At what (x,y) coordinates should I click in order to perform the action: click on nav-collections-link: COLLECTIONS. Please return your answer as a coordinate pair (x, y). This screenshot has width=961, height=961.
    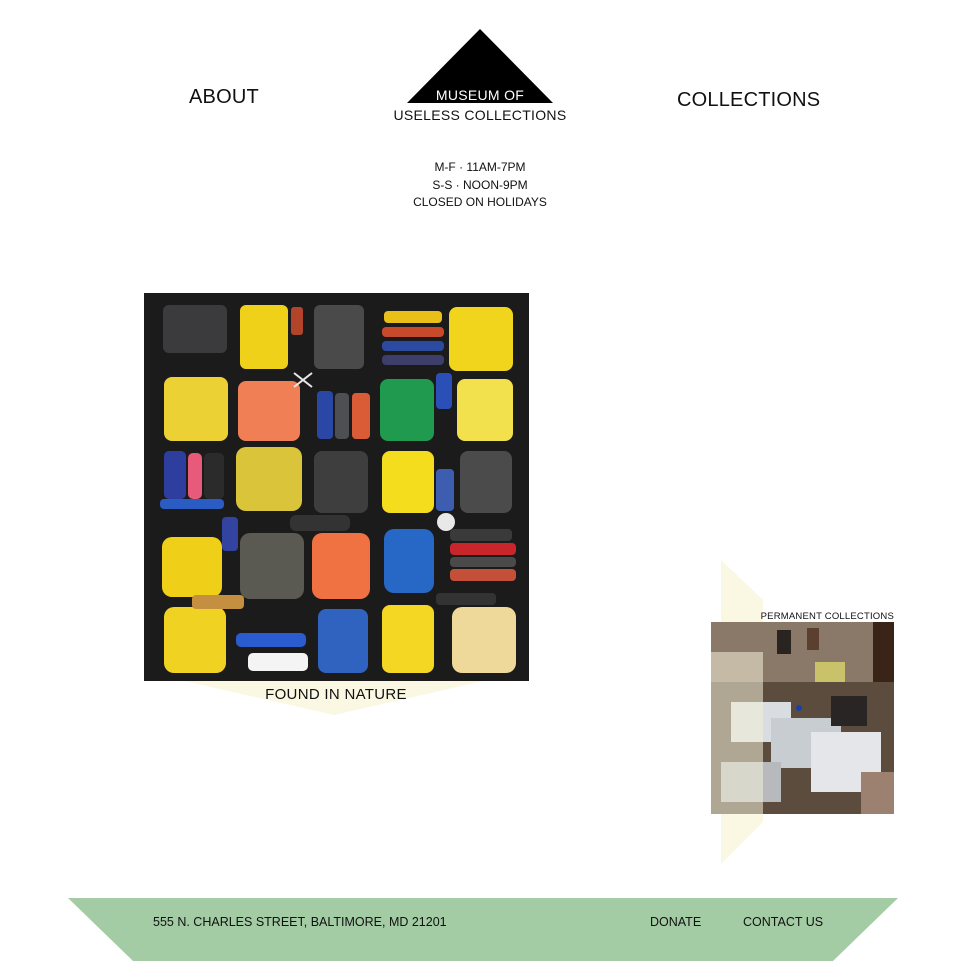
    Looking at the image, I should click on (748, 100).